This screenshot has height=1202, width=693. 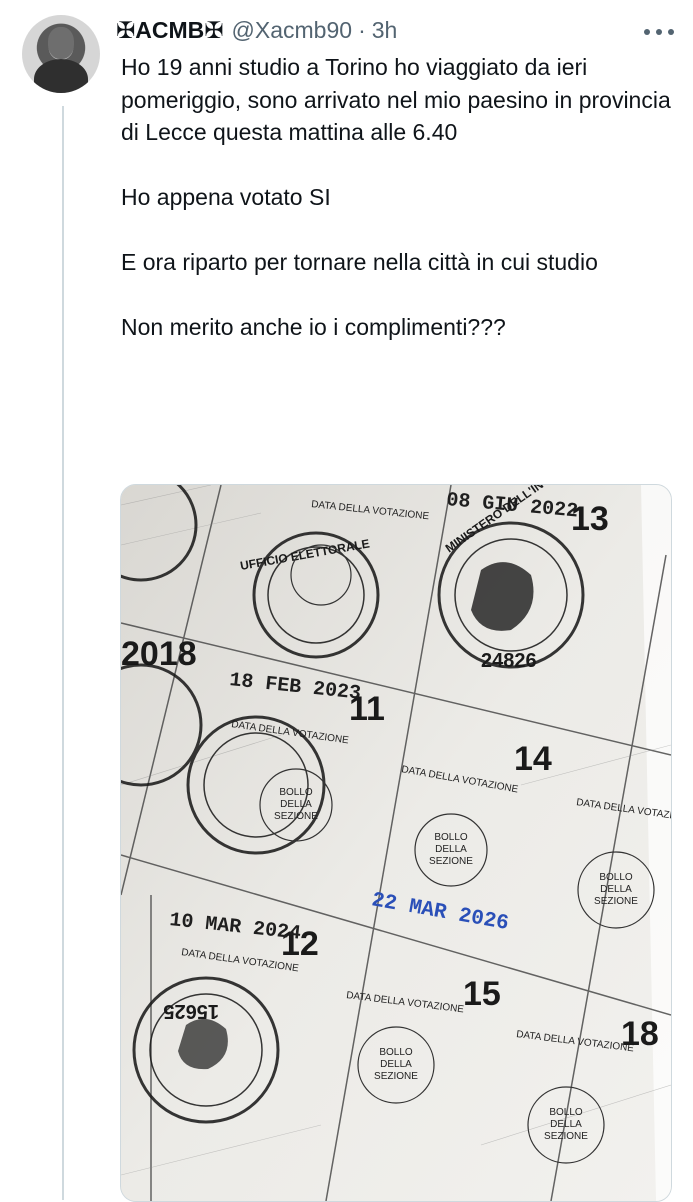 I want to click on avatar, so click(x=61, y=54).